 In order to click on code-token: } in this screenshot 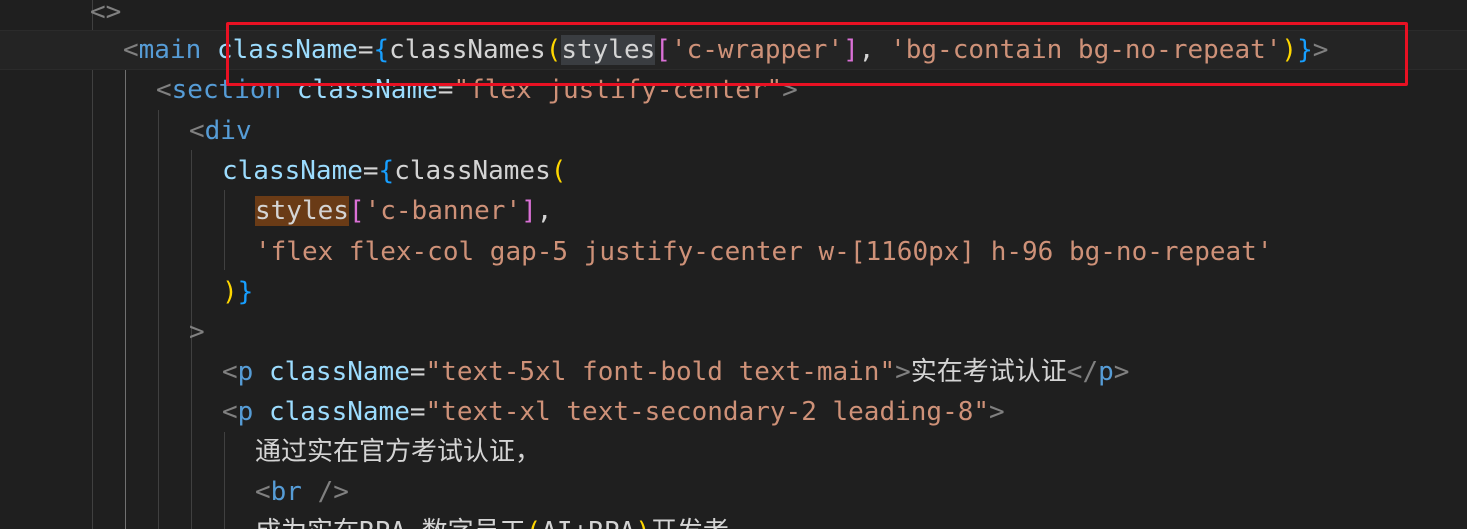, I will do `click(245, 292)`.